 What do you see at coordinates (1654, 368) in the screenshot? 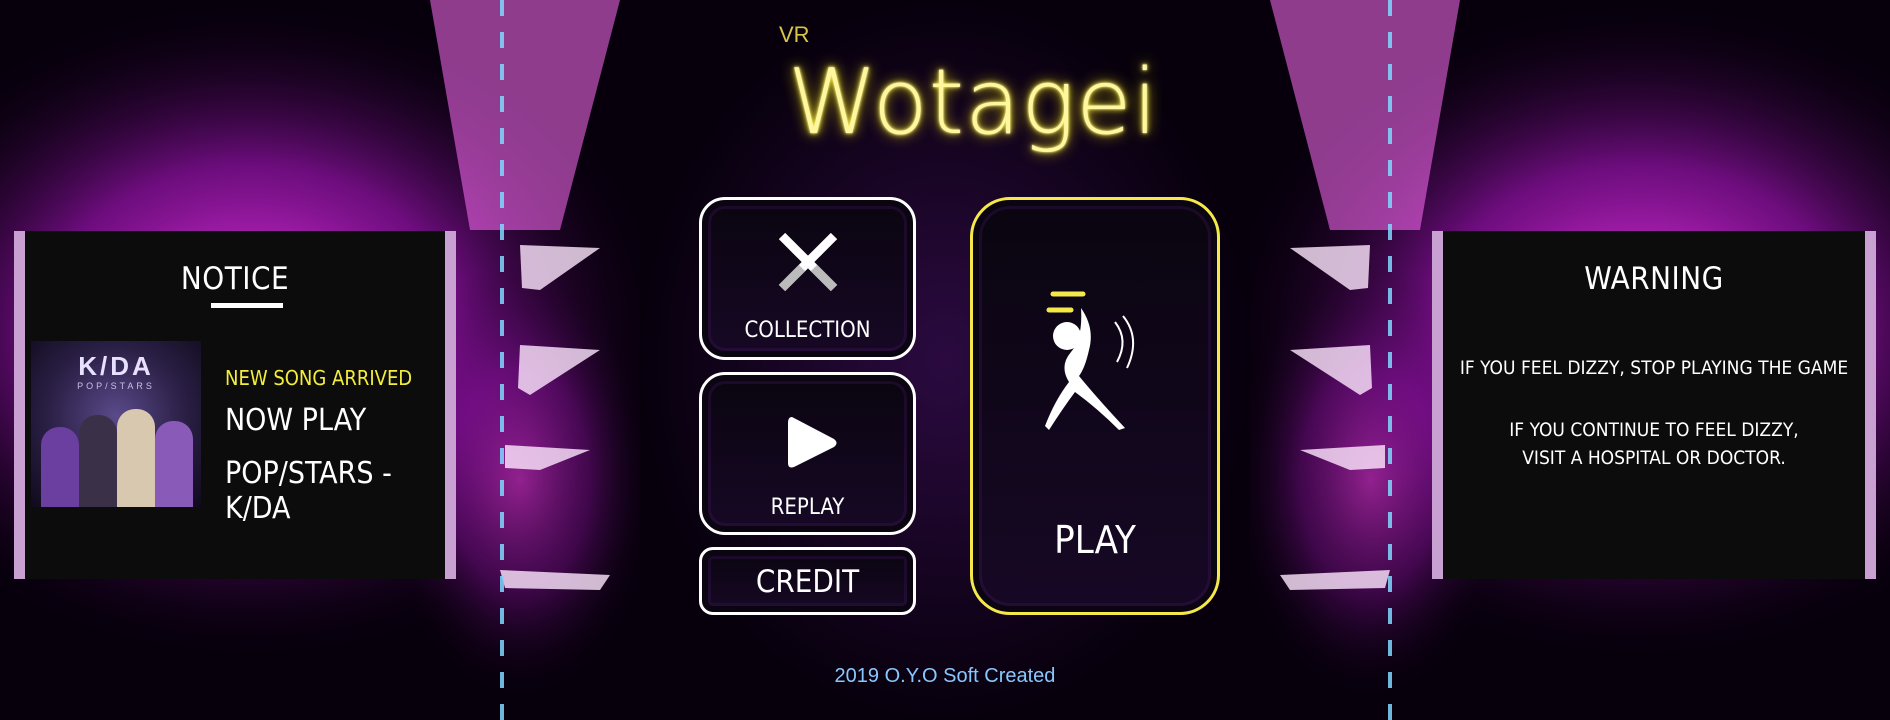
I see `warning-line-1: IF YOU FEEL DIZZY, STOP PLAYING THE GAME` at bounding box center [1654, 368].